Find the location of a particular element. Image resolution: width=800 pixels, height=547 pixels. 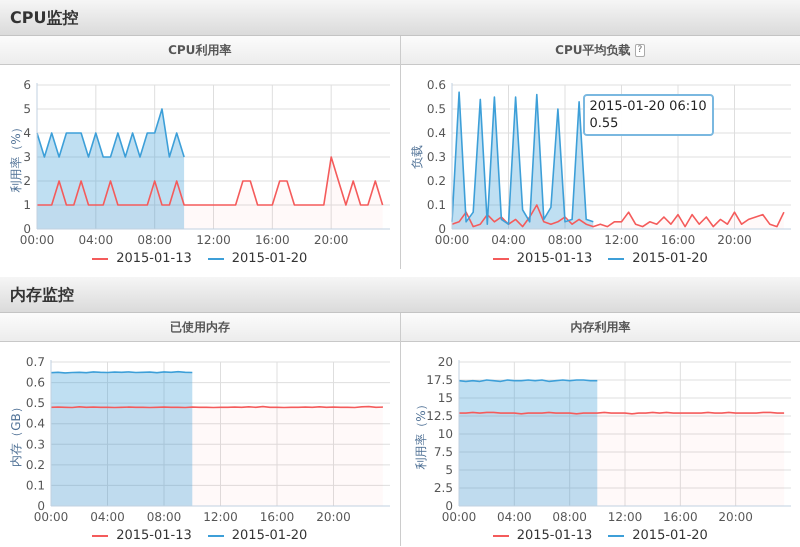

y-axis-title: 负载 is located at coordinates (417, 157).